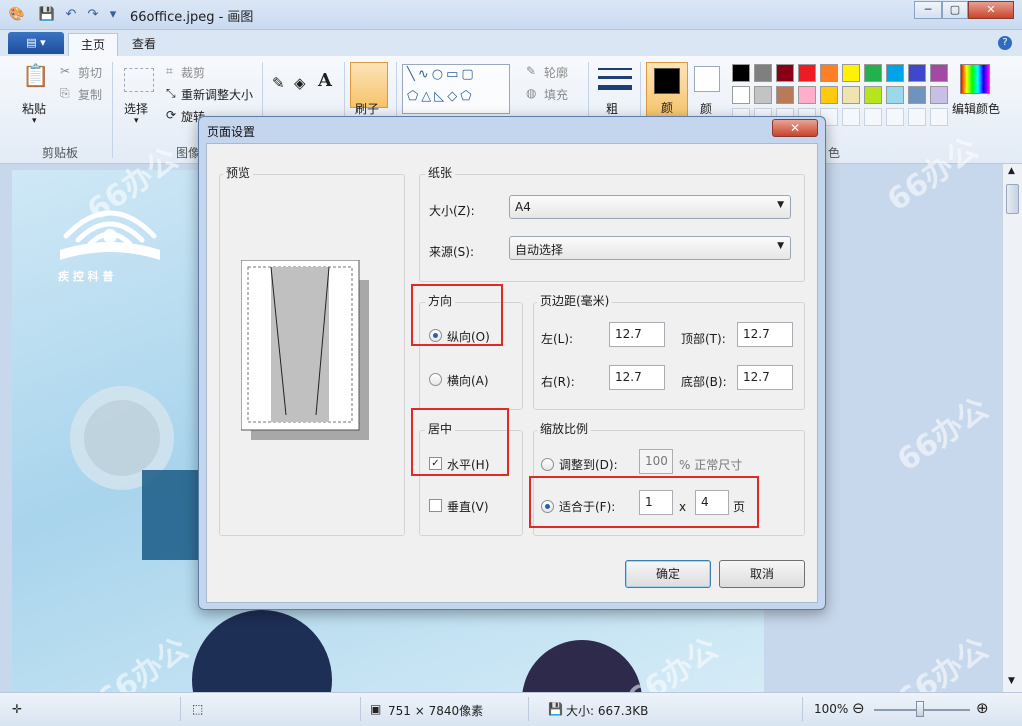 The image size is (1022, 726). What do you see at coordinates (34, 121) in the screenshot?
I see `paste-dropdown-icon: ▾` at bounding box center [34, 121].